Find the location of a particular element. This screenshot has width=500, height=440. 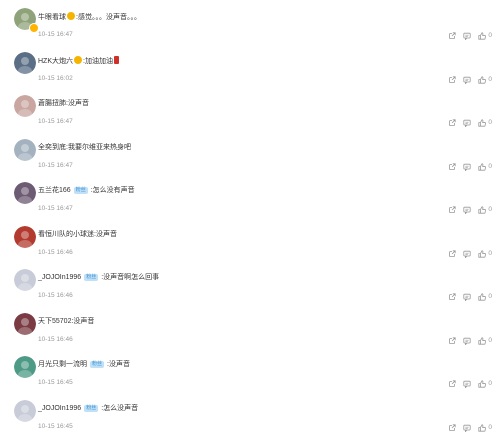

comment-line: 看恒川队的小球迷:没声音 is located at coordinates (77, 235).